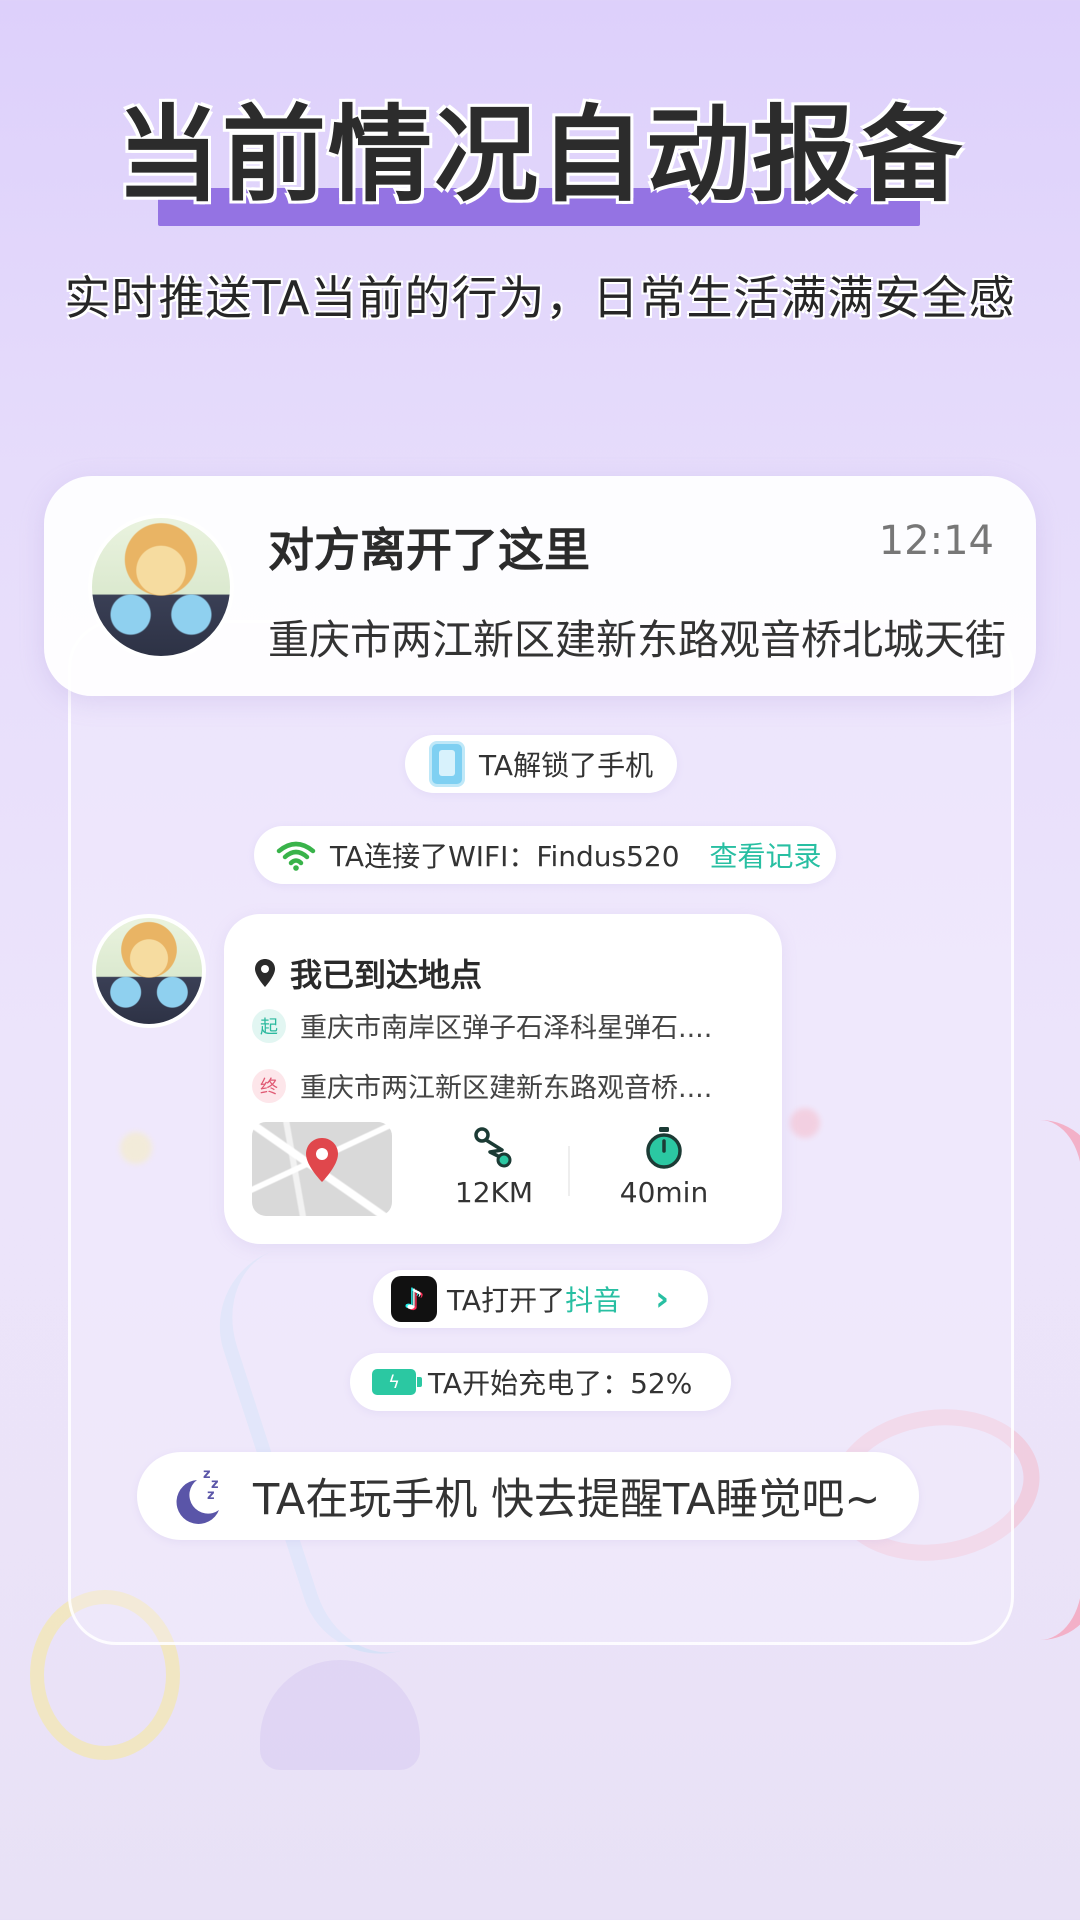 Image resolution: width=1080 pixels, height=1920 pixels. What do you see at coordinates (386, 975) in the screenshot?
I see `arrival-title: 我已到达地点` at bounding box center [386, 975].